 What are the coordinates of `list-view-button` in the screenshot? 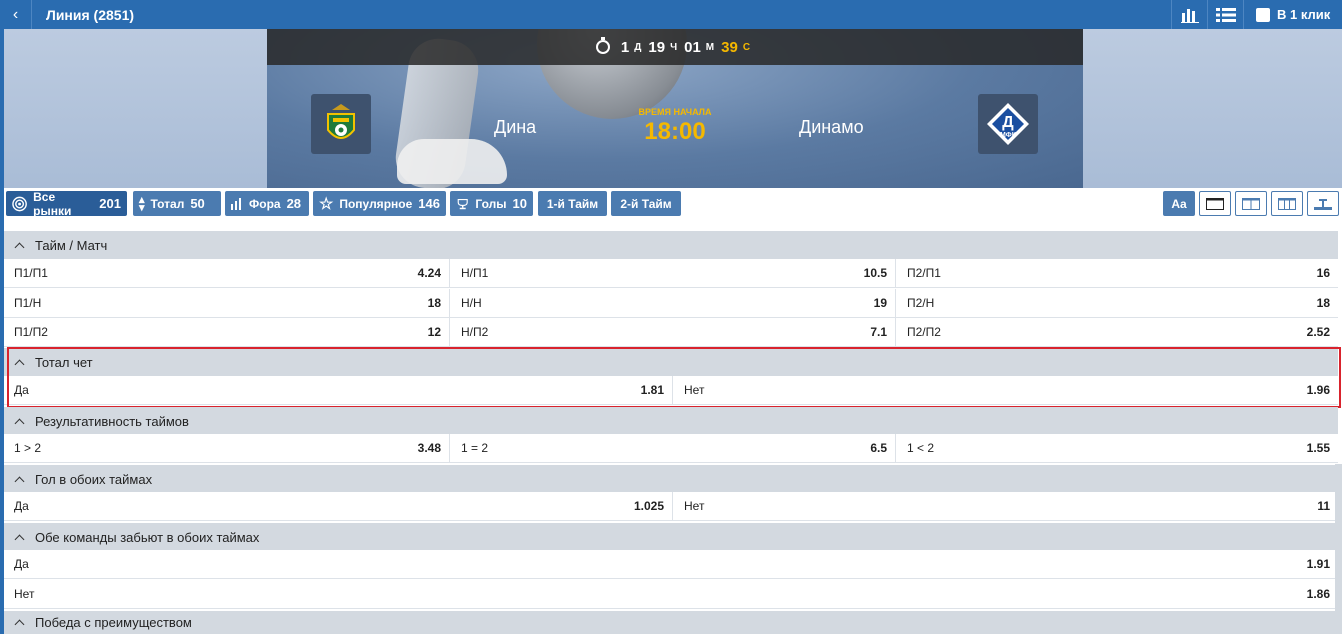 It's located at (1225, 14).